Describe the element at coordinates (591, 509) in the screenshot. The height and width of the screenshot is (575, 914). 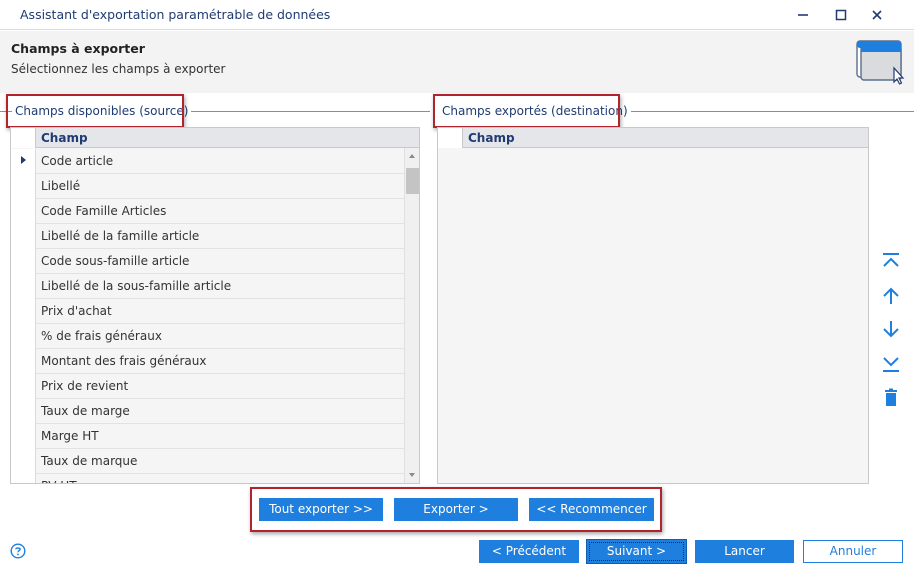
I see `reset-button: << Recommencer` at that location.